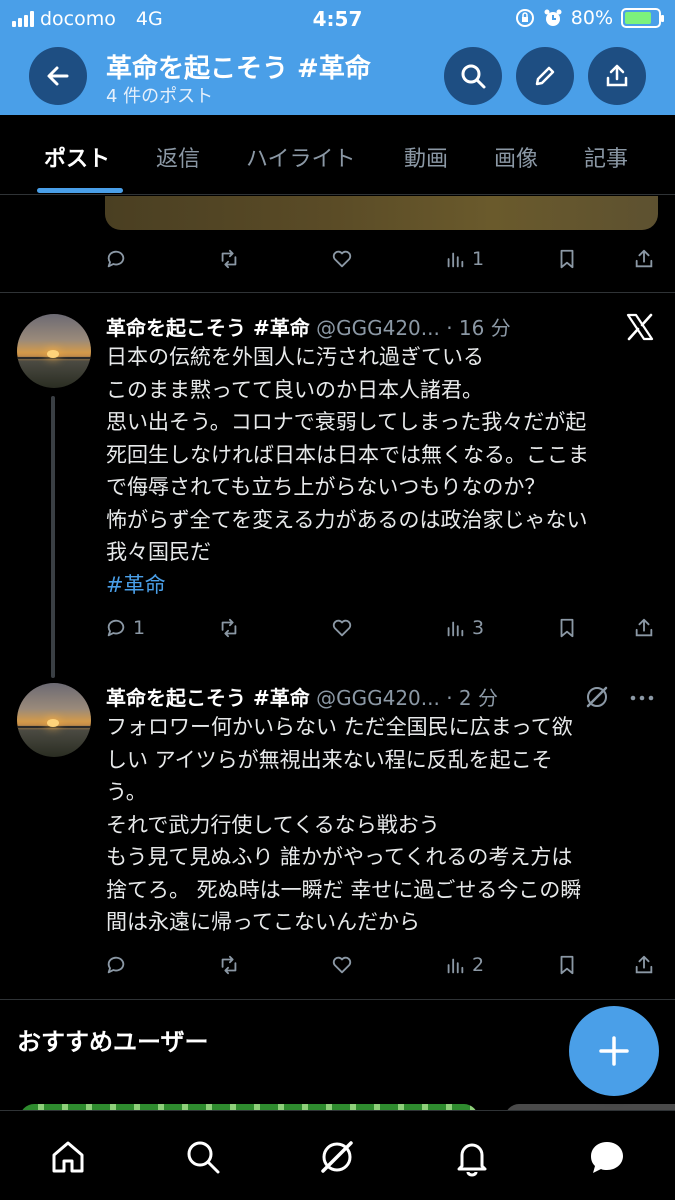 This screenshot has width=675, height=1200. I want to click on profile-tabs: ポスト 返信 ハイライト 動画 画像 記事, so click(337, 155).